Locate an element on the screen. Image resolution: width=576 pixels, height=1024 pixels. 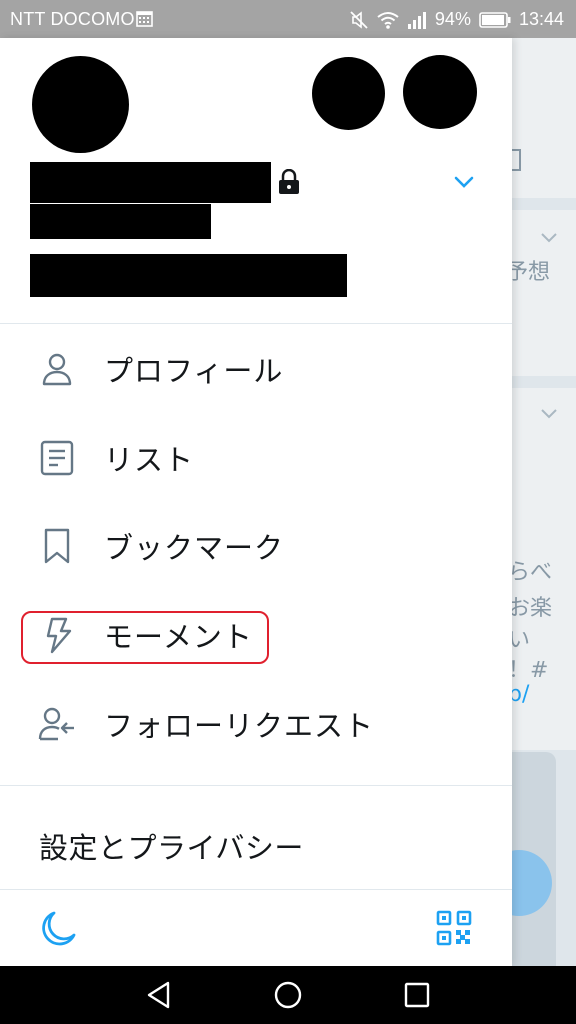
background-text: お楽 is located at coordinates (532, 608).